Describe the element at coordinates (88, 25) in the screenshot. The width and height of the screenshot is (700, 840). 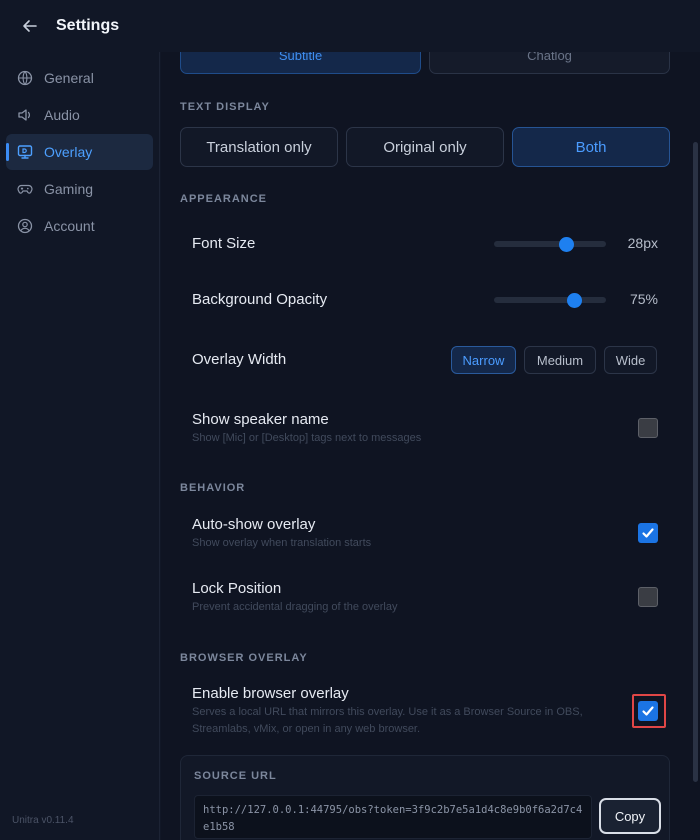
I see `page-title: Settings` at that location.